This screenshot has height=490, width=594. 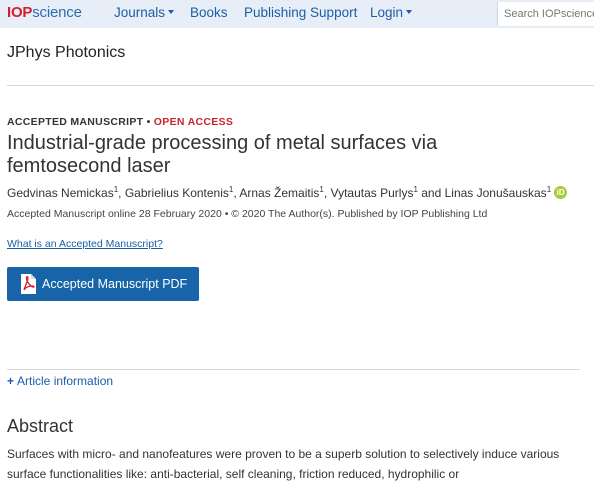 What do you see at coordinates (561, 193) in the screenshot?
I see `orcid-icon: iD` at bounding box center [561, 193].